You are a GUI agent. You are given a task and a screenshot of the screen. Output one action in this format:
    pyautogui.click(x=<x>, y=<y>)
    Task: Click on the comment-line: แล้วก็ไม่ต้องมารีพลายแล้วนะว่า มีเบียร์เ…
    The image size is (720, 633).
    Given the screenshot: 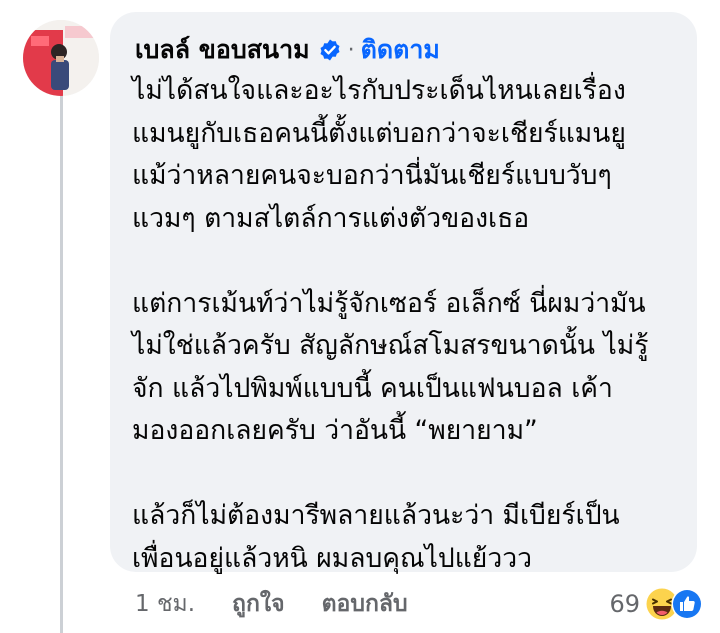 What is the action you would take?
    pyautogui.click(x=376, y=515)
    